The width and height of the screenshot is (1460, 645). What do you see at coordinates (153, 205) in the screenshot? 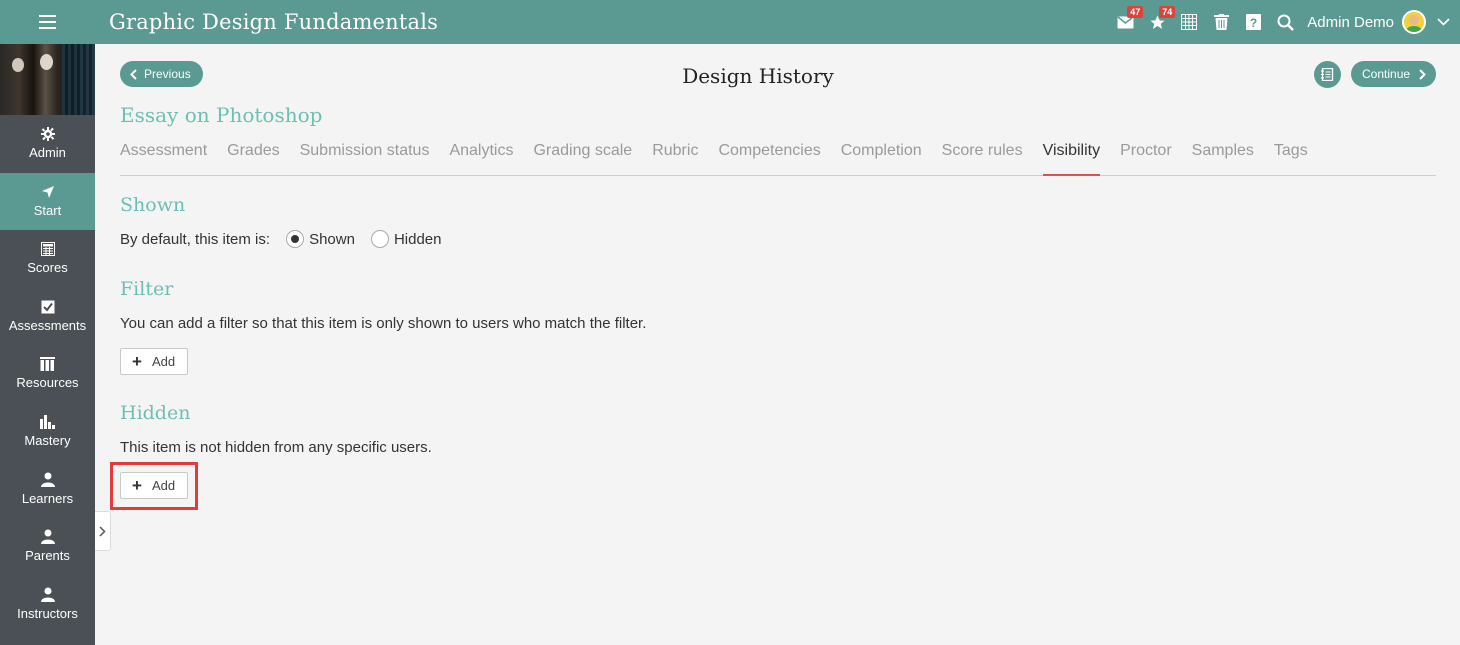
I see `shown-section-title: Shown` at bounding box center [153, 205].